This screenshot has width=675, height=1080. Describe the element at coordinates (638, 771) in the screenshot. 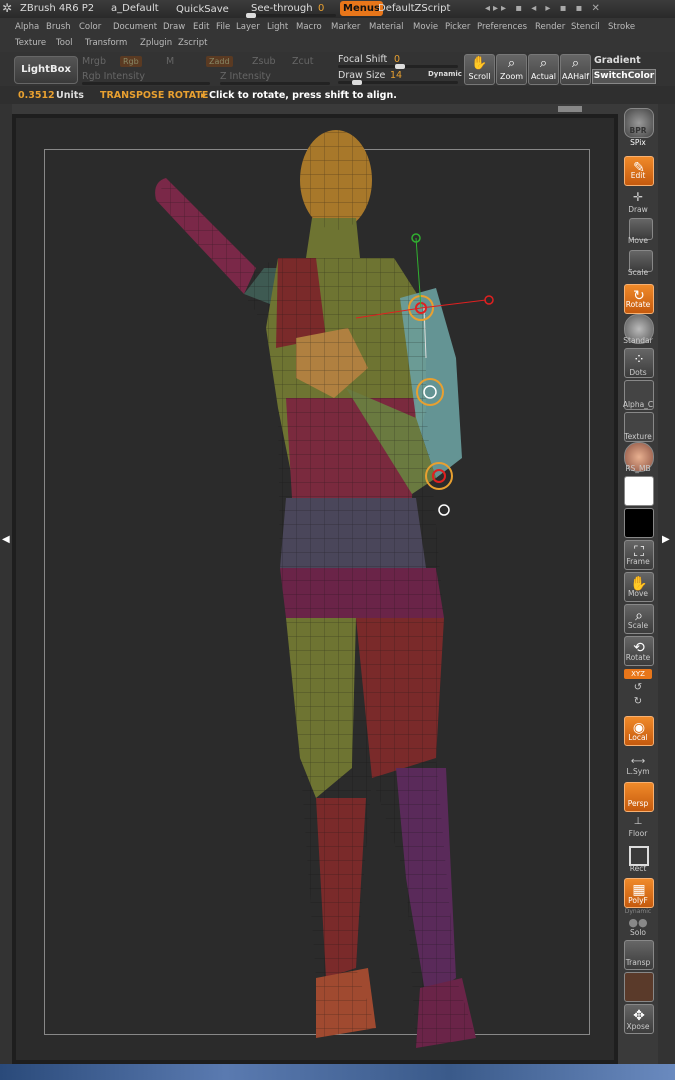

I see `lsym-label: L.Sym` at that location.